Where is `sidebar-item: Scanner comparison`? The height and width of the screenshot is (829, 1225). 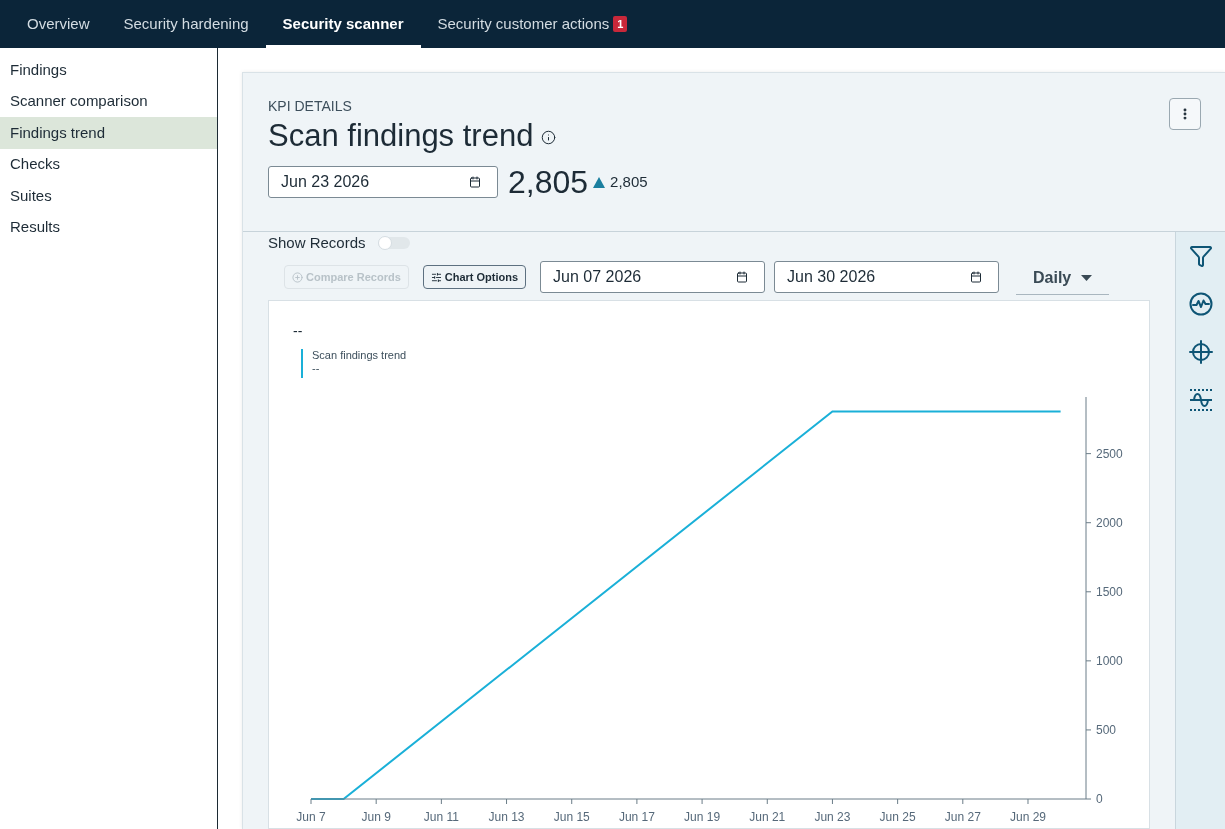 sidebar-item: Scanner comparison is located at coordinates (108, 101).